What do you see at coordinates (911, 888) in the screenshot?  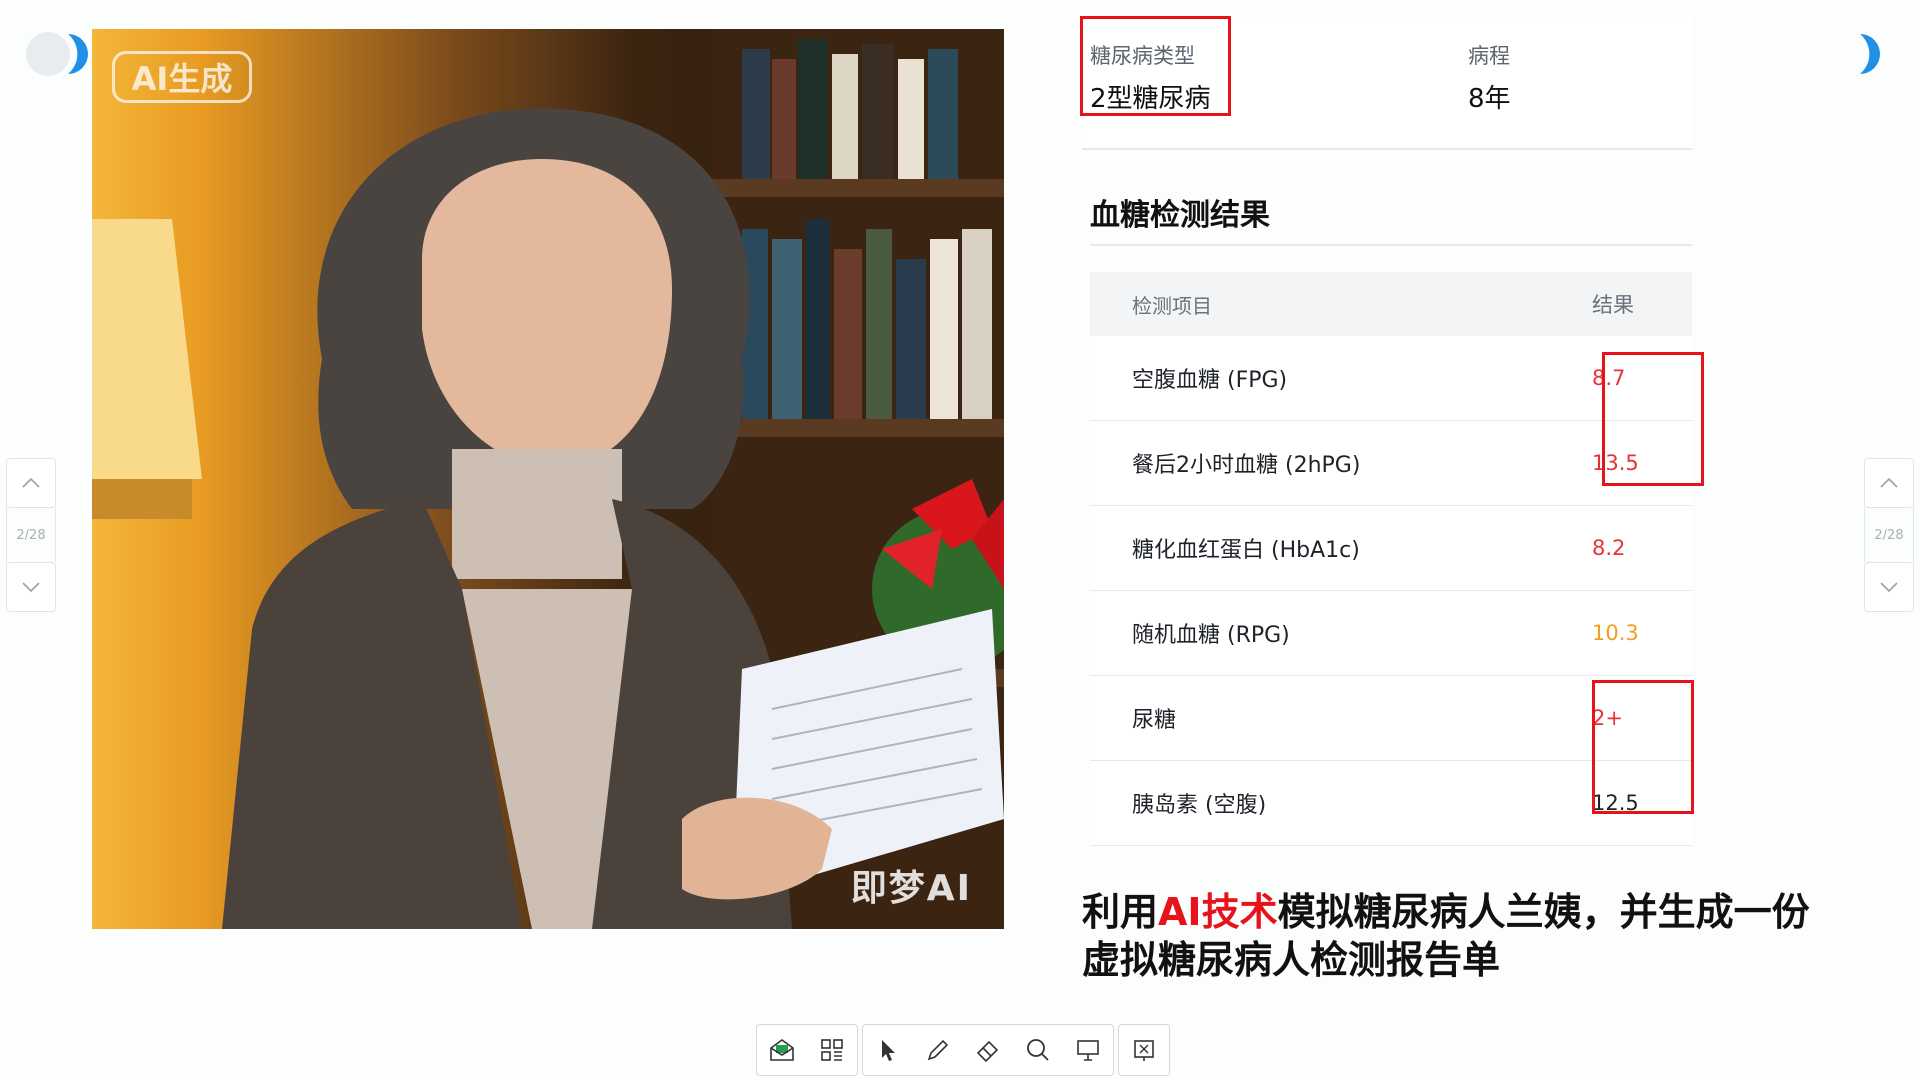 I see `photo-watermark: 即梦AI` at bounding box center [911, 888].